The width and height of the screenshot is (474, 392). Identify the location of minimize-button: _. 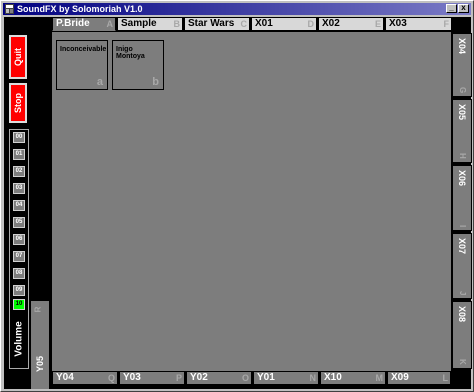
(451, 8).